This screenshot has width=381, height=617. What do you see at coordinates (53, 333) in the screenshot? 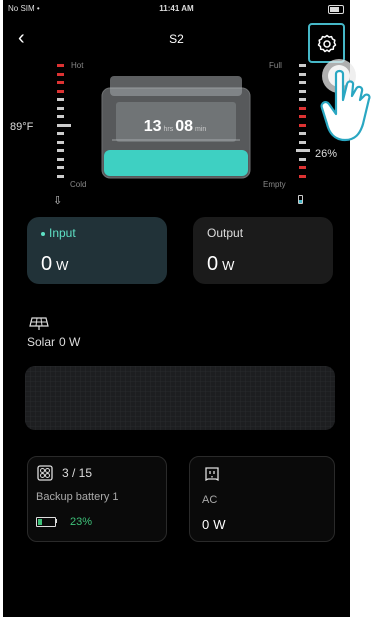
I see `solar-section: Solar 0 W` at bounding box center [53, 333].